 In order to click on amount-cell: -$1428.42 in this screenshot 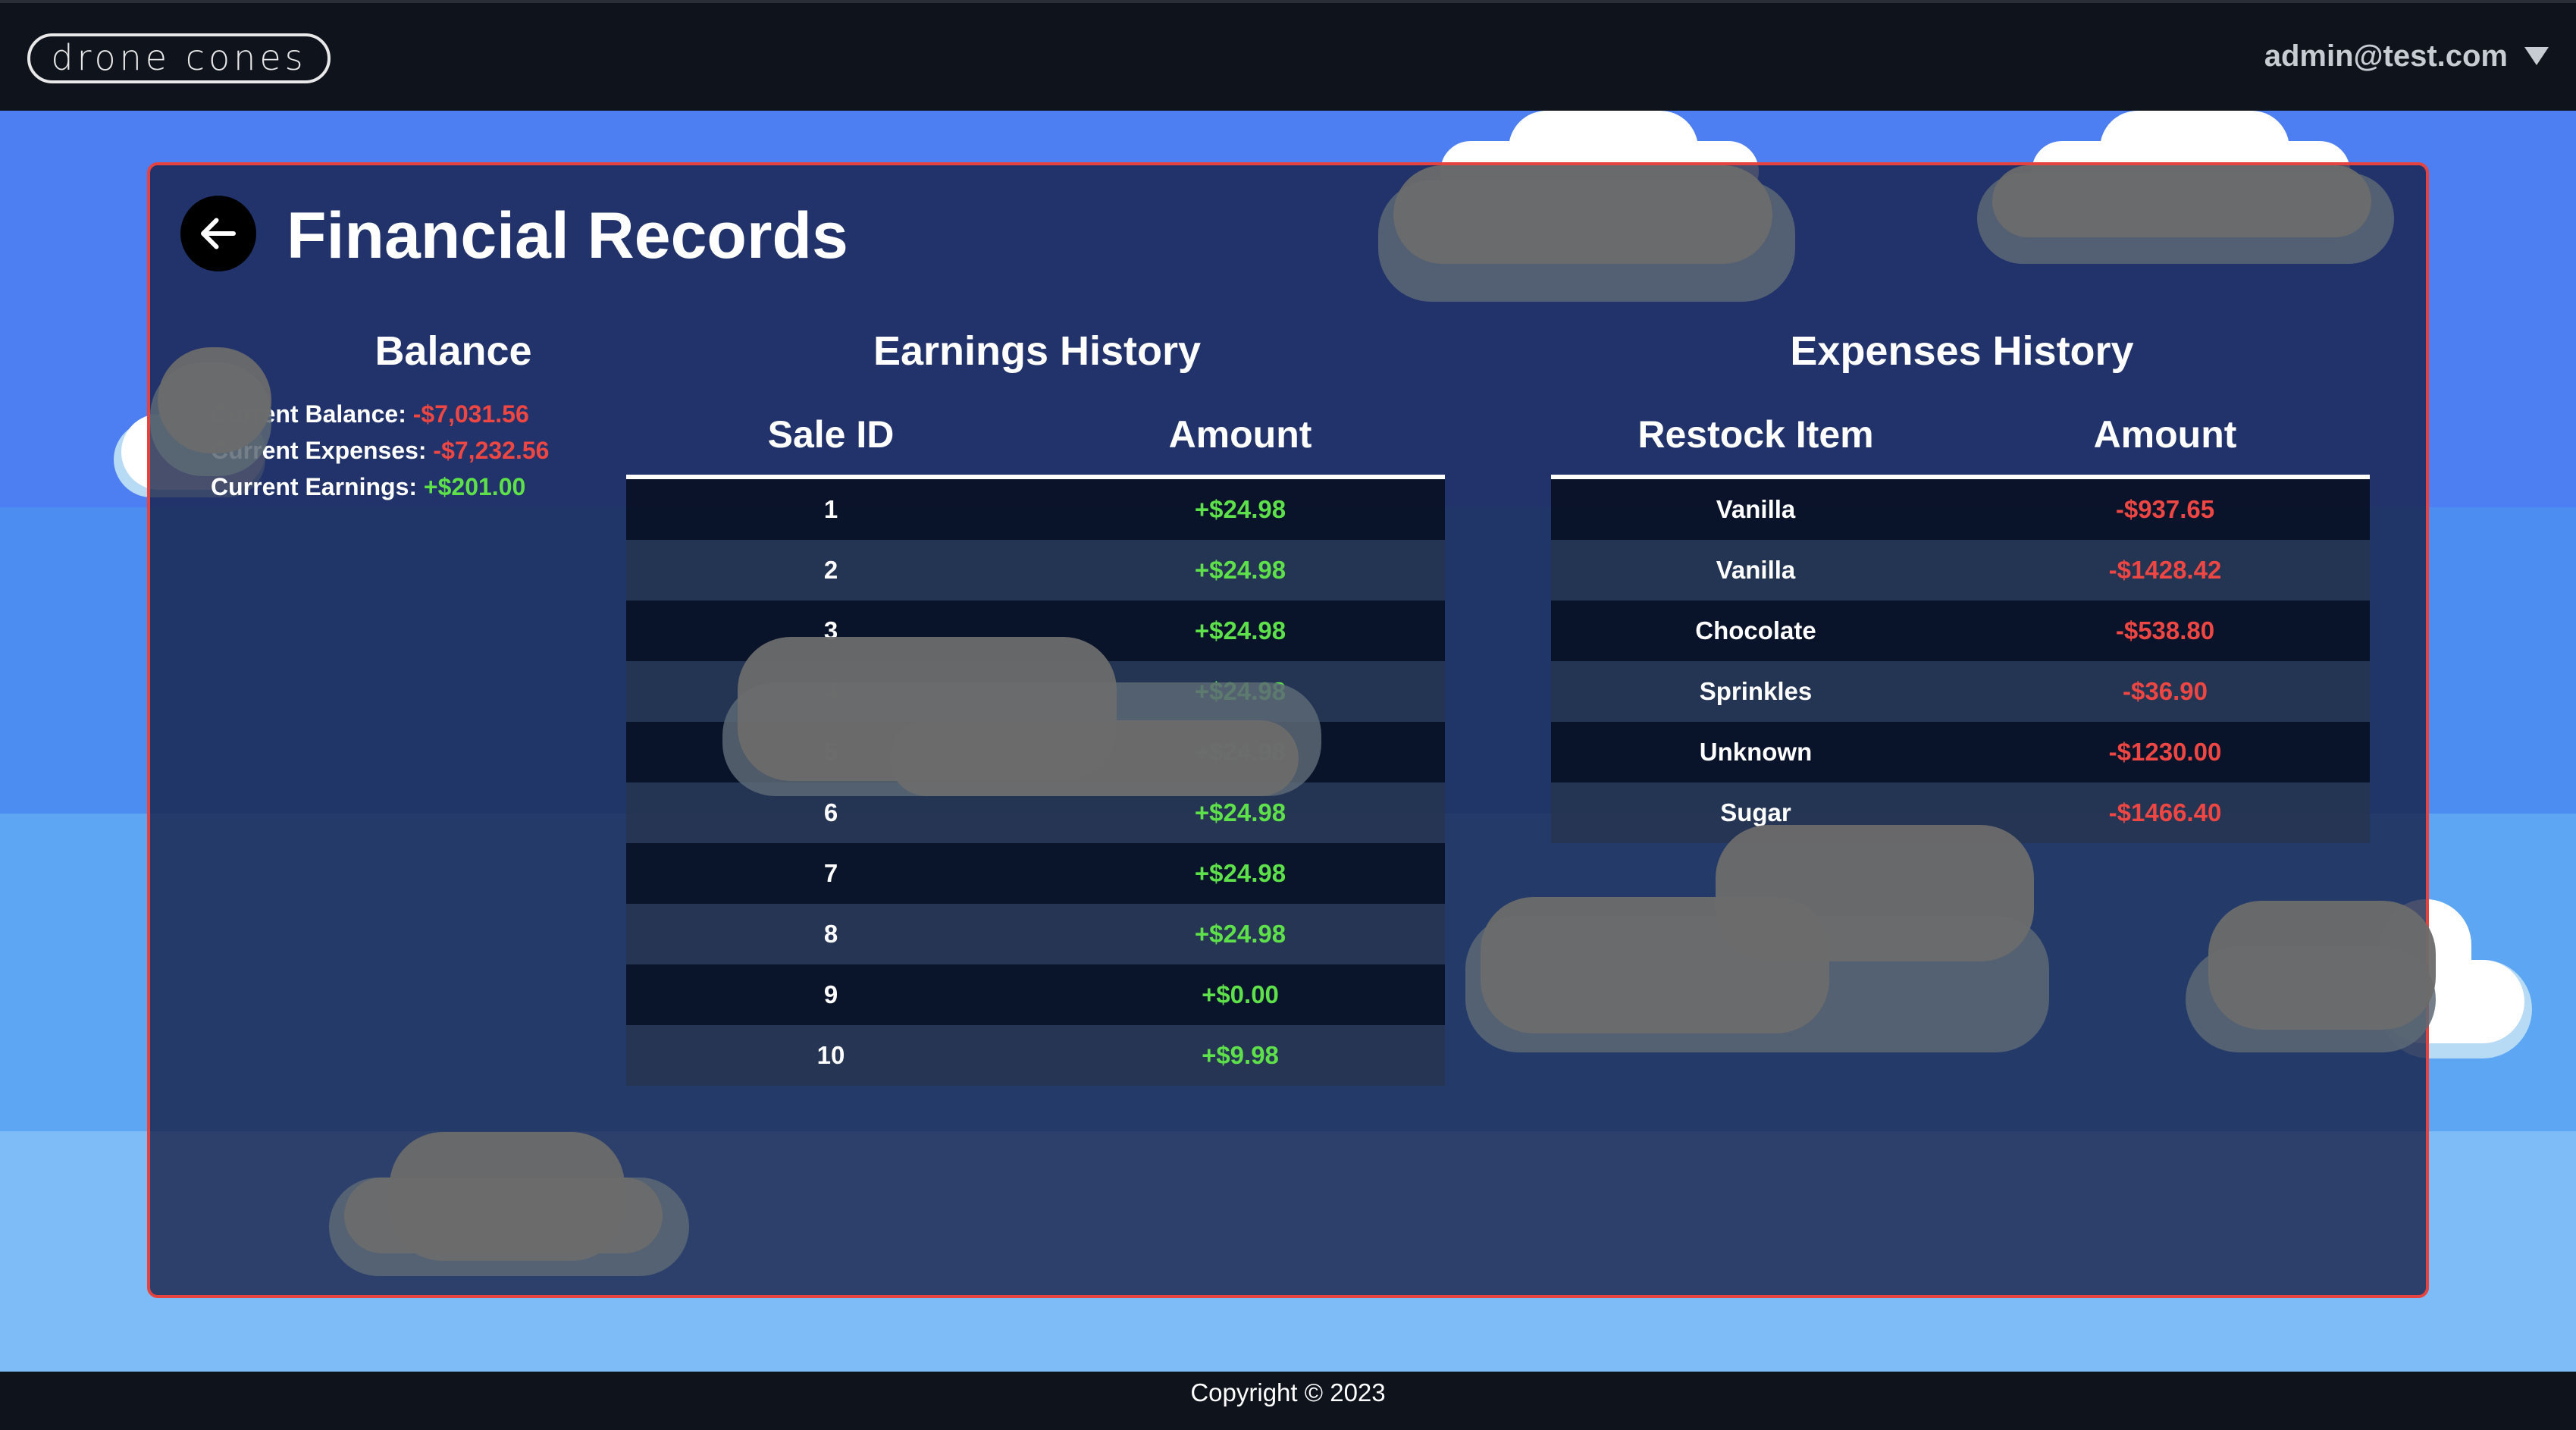, I will do `click(2165, 570)`.